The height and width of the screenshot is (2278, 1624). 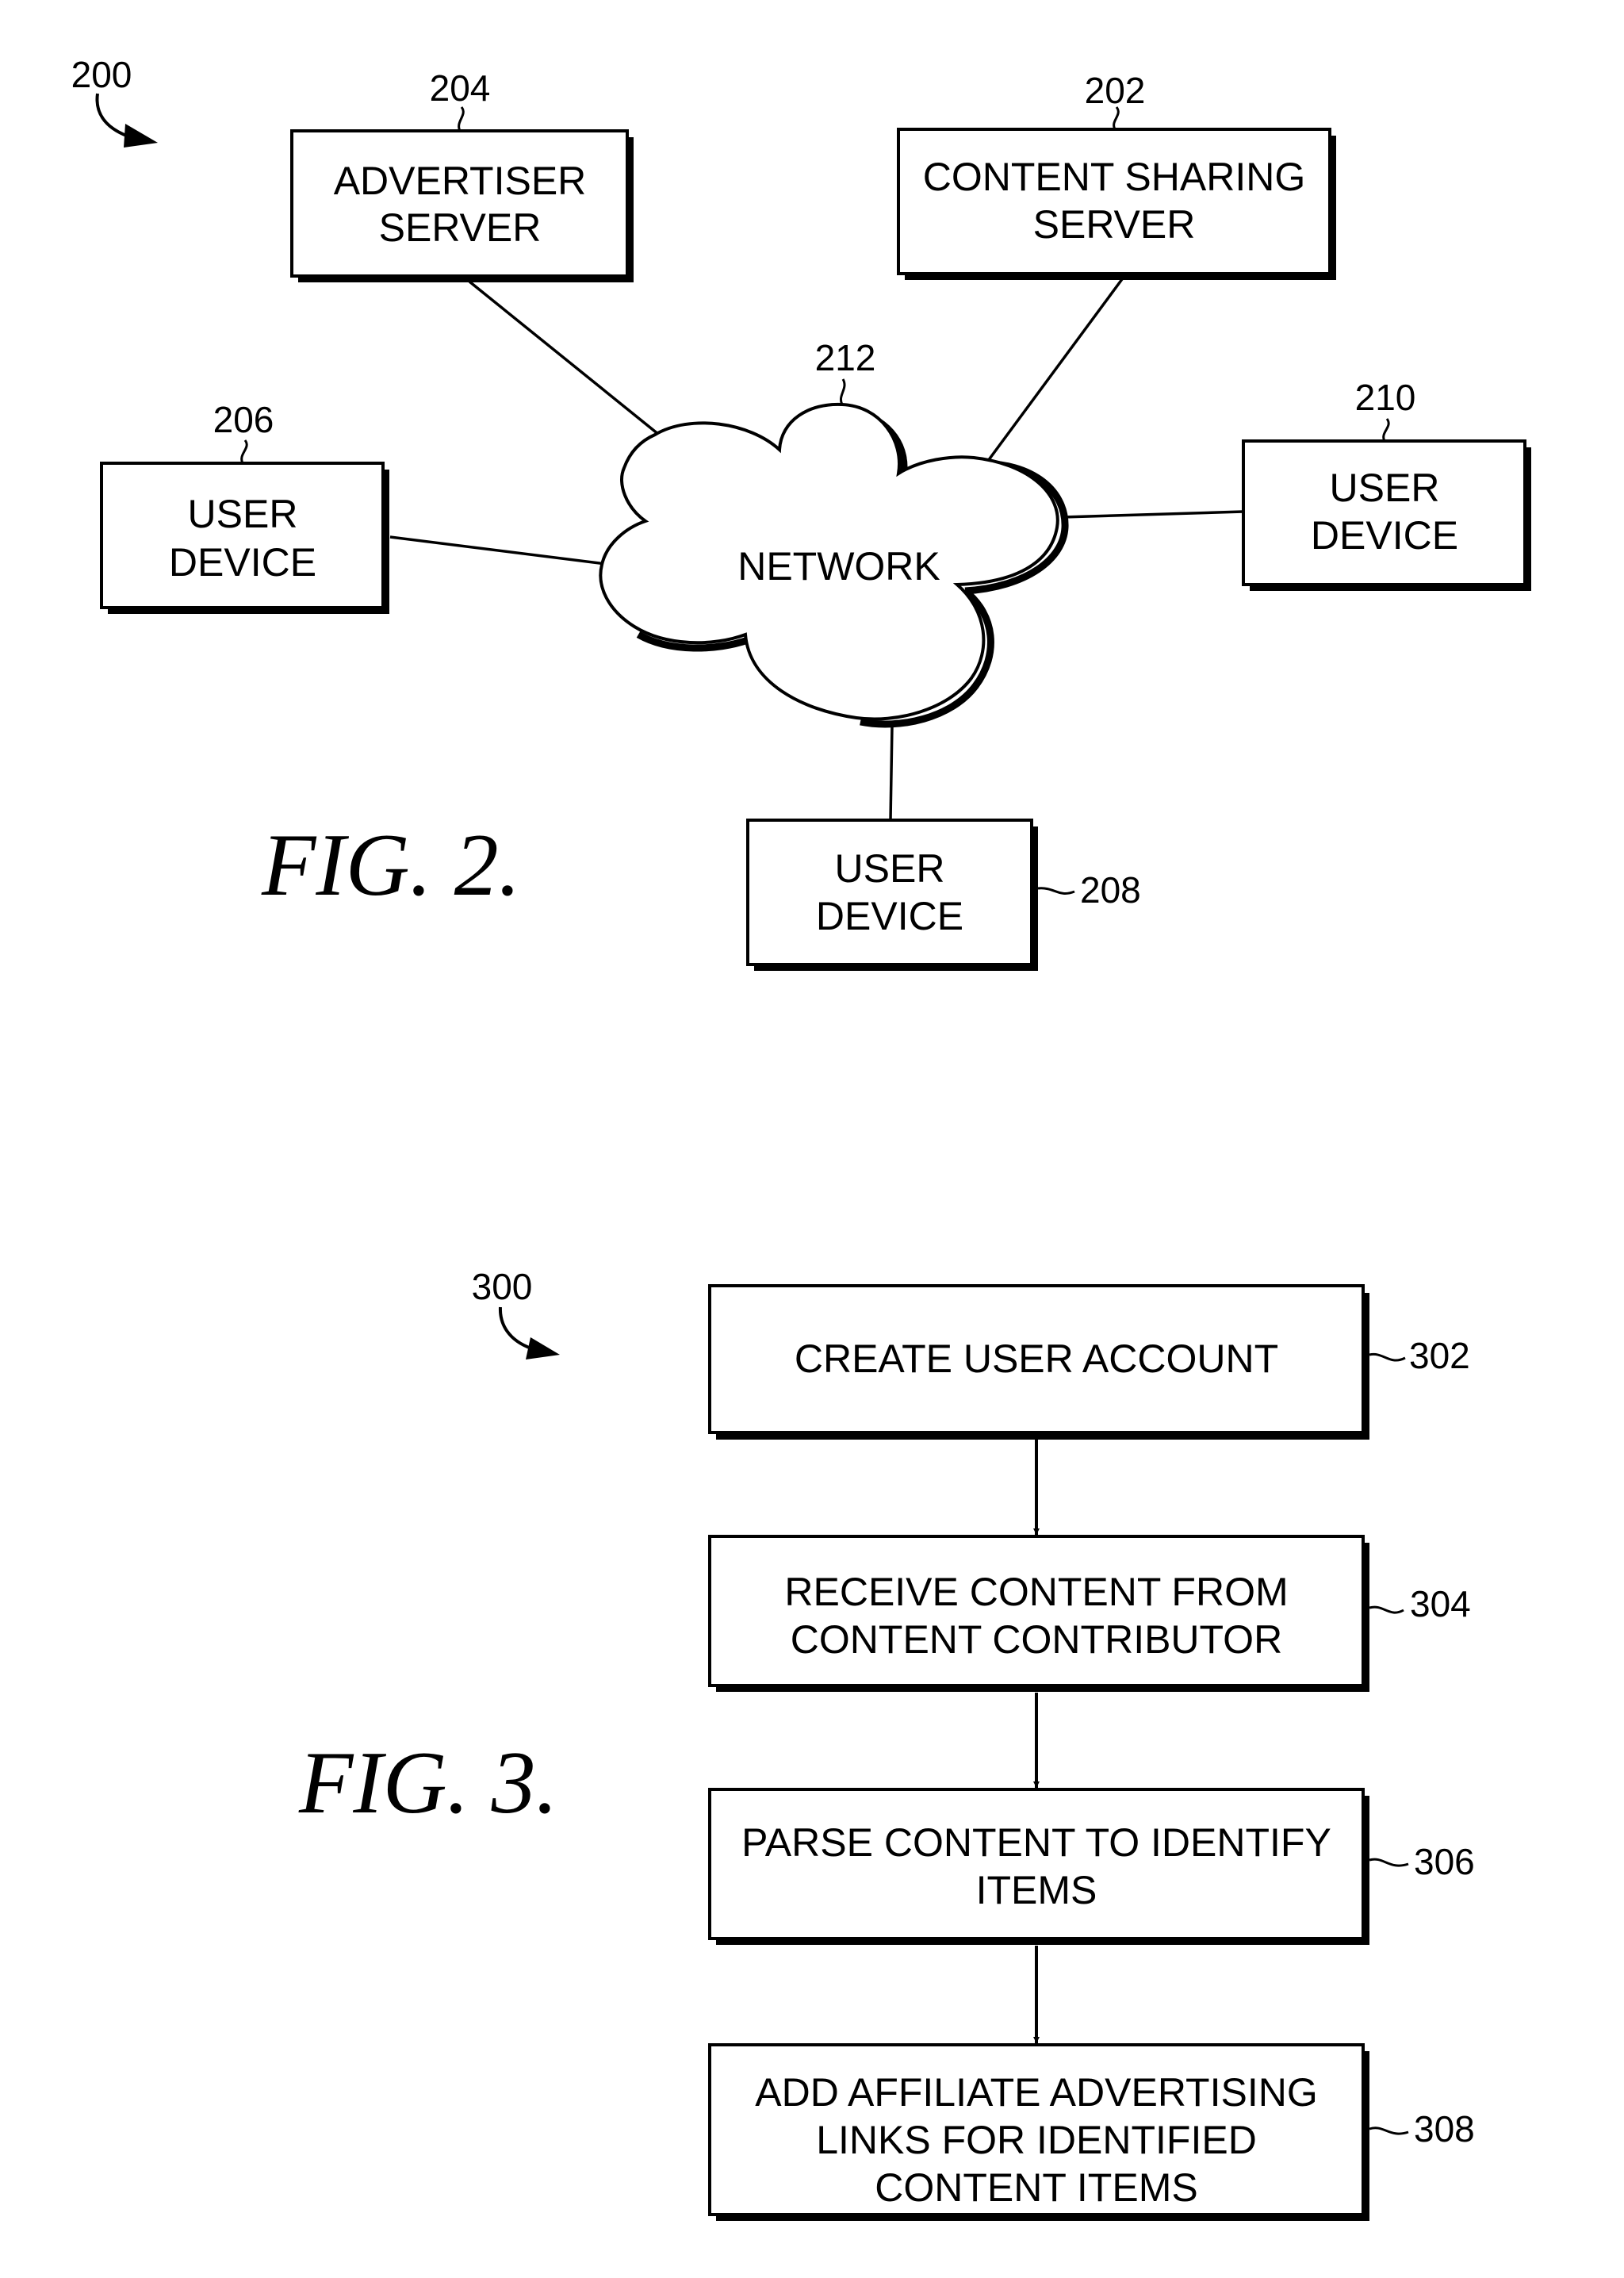 I want to click on user-device-206-ref: 206, so click(x=243, y=419).